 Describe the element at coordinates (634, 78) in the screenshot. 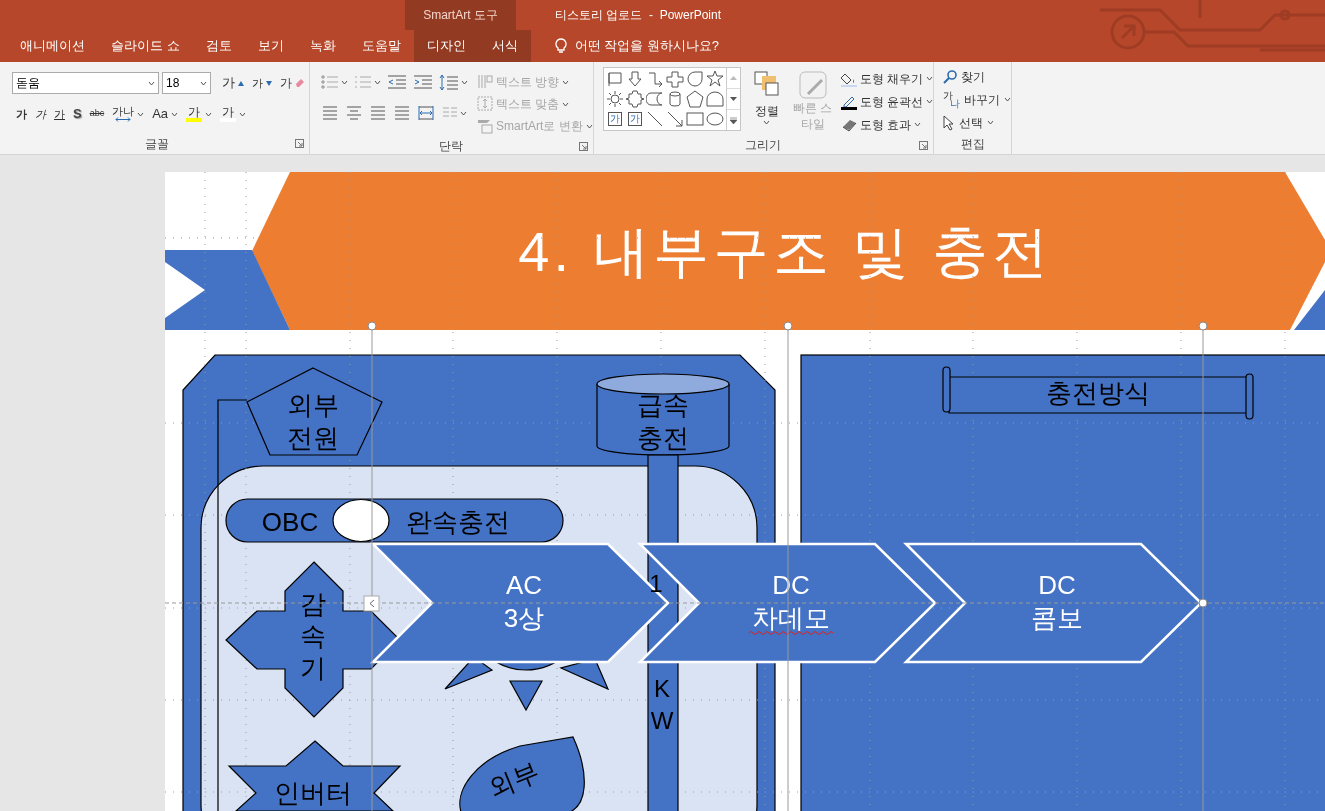

I see `down-arrow-icon` at that location.